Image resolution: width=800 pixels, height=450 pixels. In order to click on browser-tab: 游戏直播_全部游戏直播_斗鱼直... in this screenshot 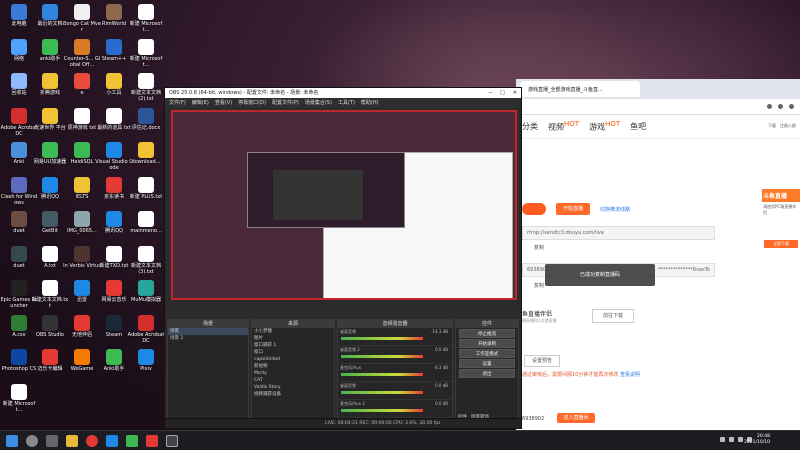, I will do `click(580, 89)`.